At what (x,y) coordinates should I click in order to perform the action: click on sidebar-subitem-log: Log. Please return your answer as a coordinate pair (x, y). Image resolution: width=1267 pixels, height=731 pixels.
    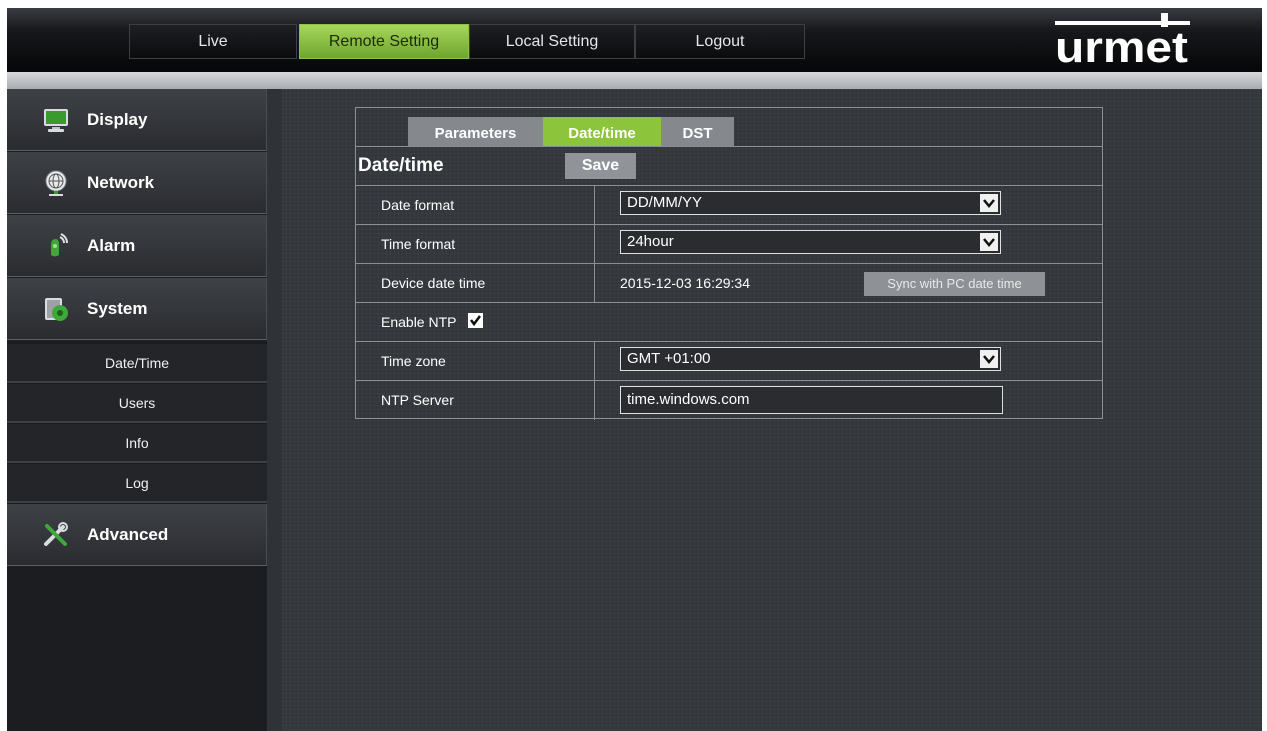
    Looking at the image, I should click on (137, 483).